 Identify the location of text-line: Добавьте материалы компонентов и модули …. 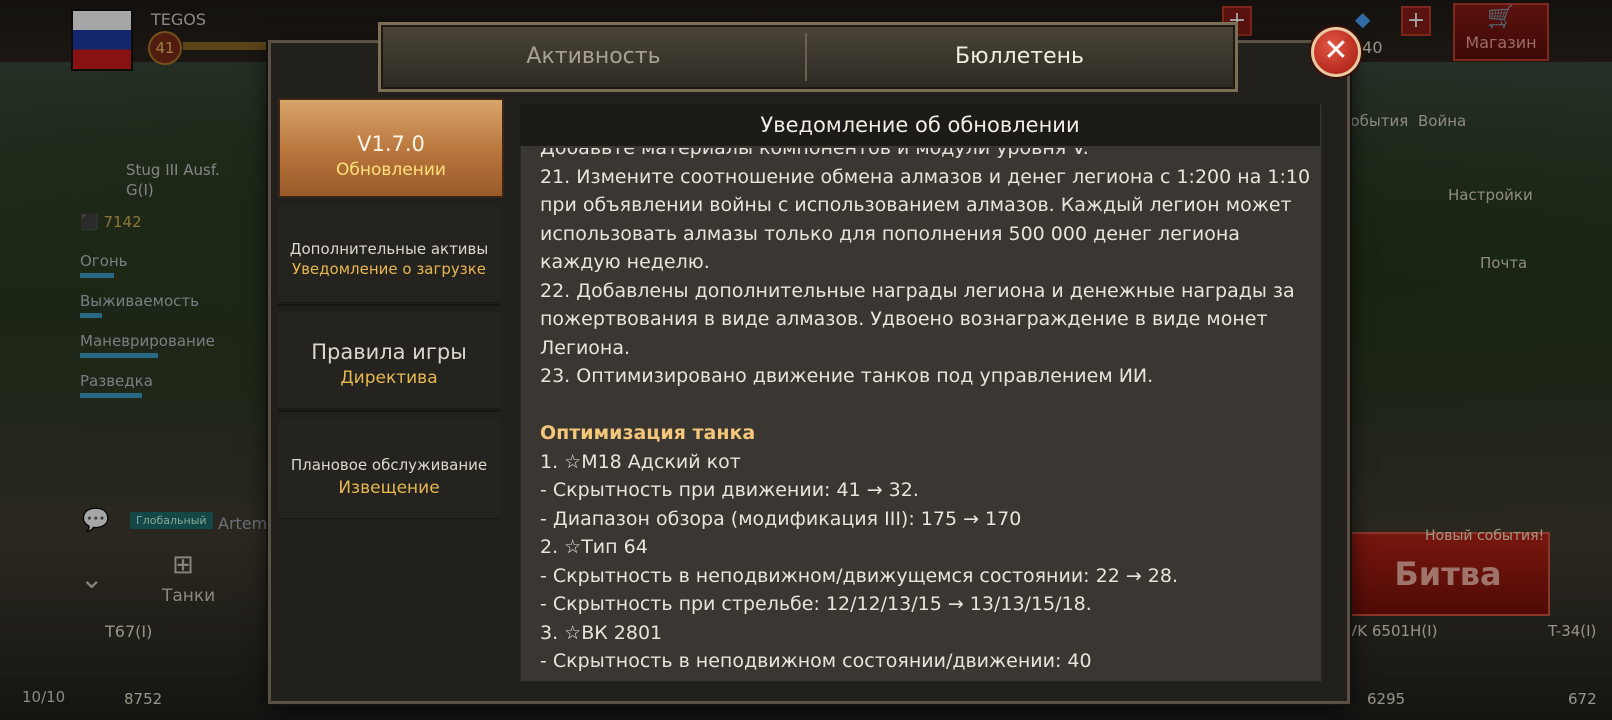
(814, 153).